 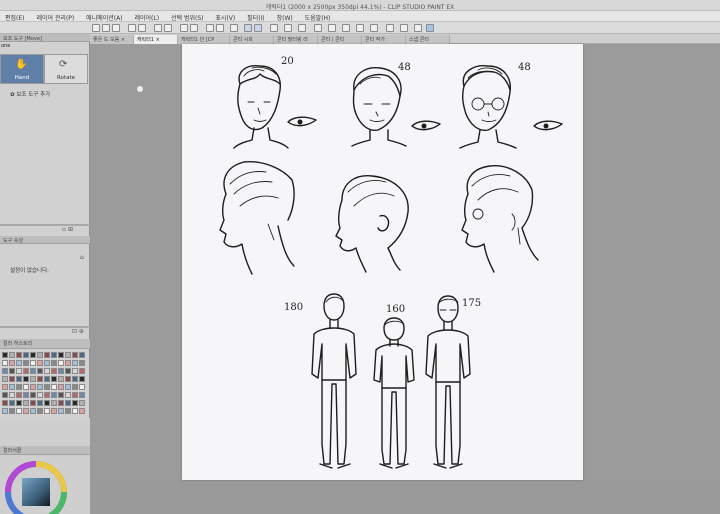 What do you see at coordinates (45, 385) in the screenshot?
I see `color-history-swatches` at bounding box center [45, 385].